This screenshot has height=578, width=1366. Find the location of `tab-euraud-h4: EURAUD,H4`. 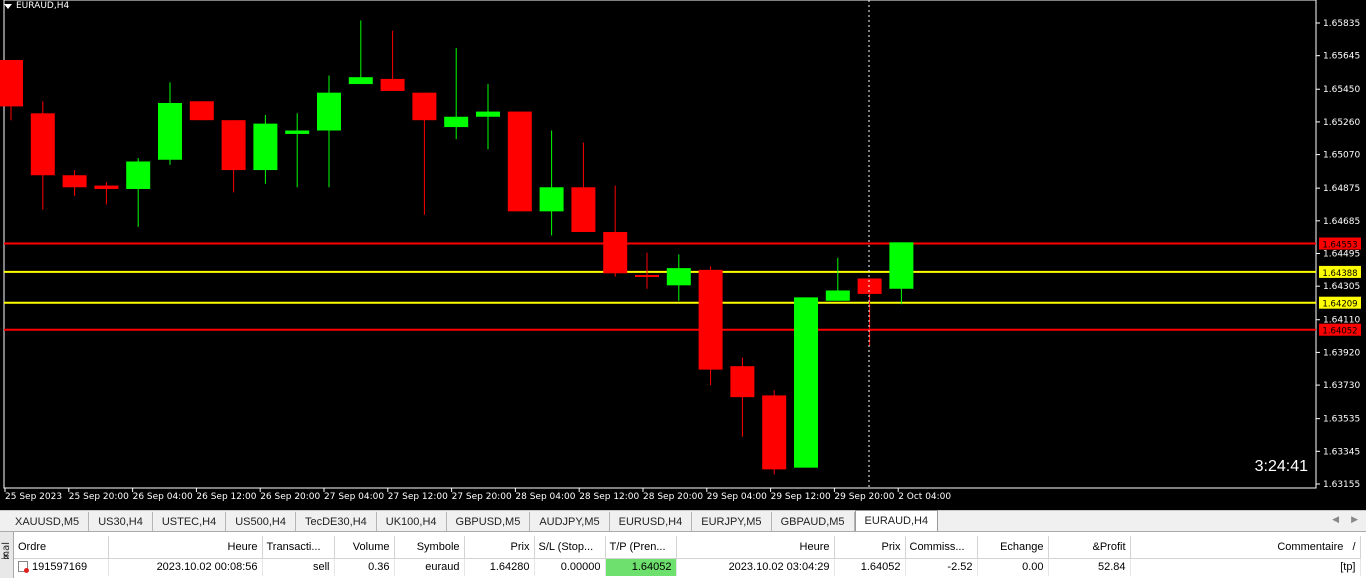

tab-euraud-h4: EURAUD,H4 is located at coordinates (896, 520).